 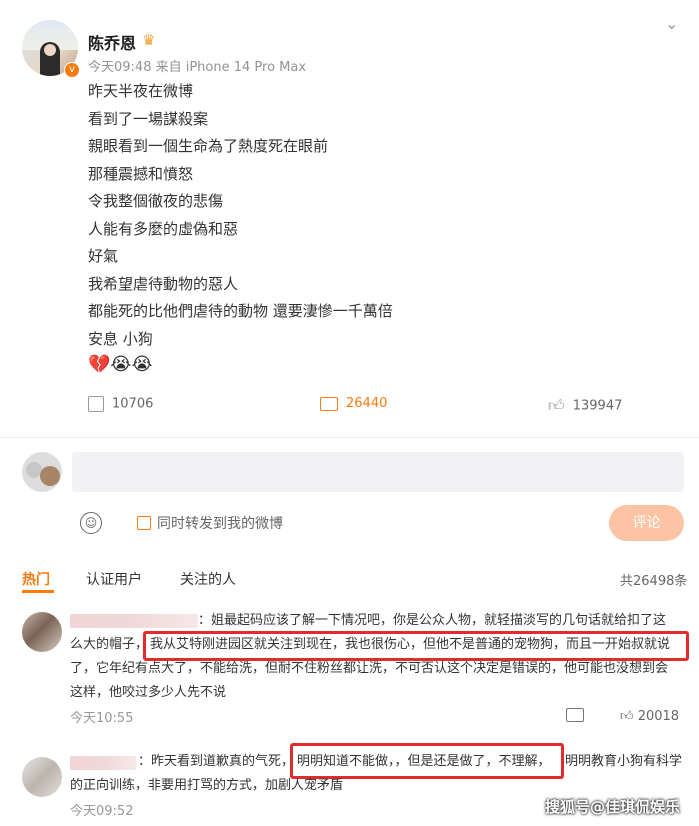 What do you see at coordinates (42, 472) in the screenshot?
I see `current-user-avatar` at bounding box center [42, 472].